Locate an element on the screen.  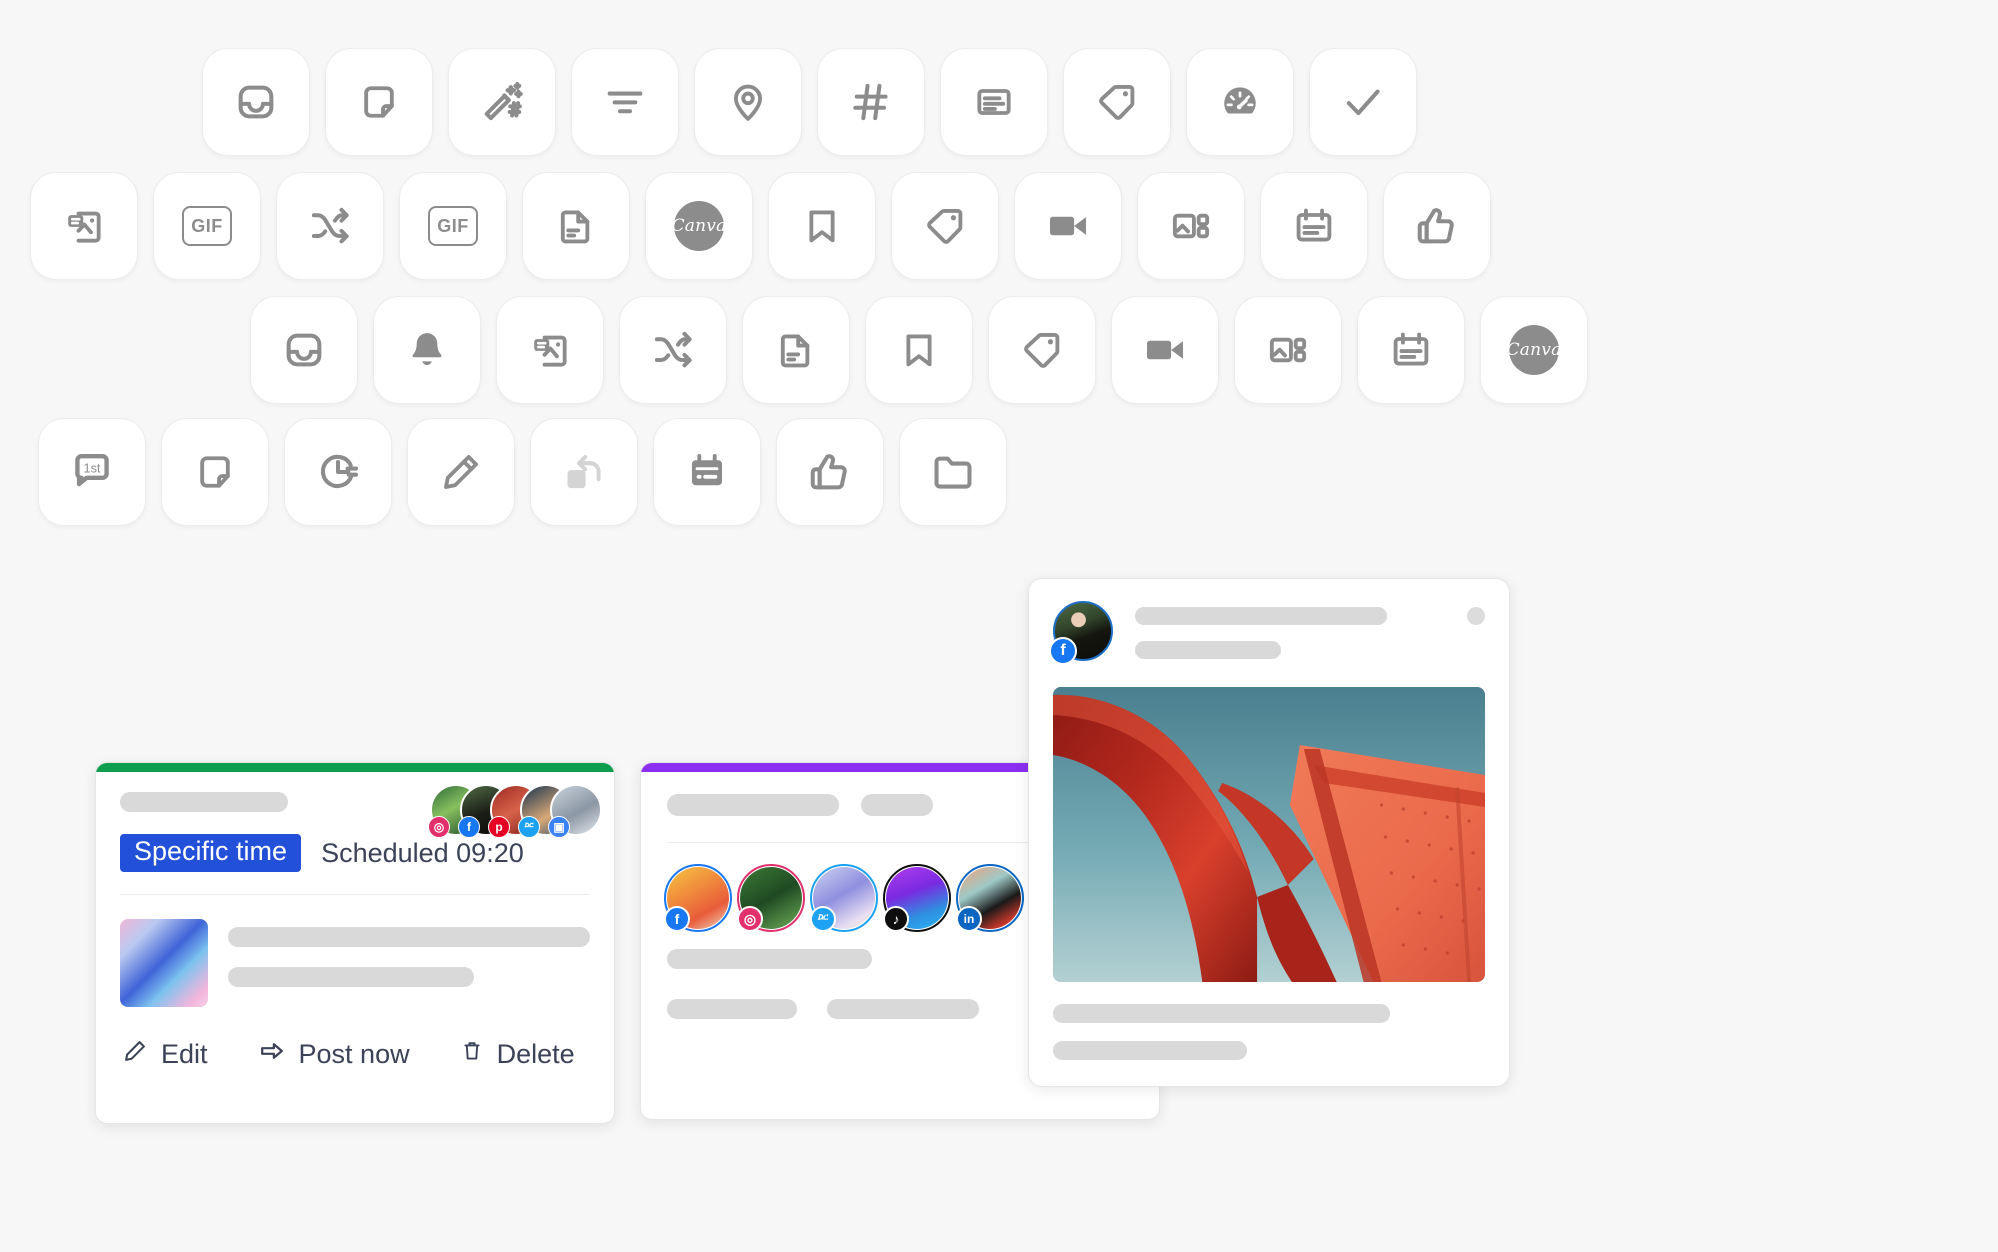
pencil-icon is located at coordinates (461, 472).